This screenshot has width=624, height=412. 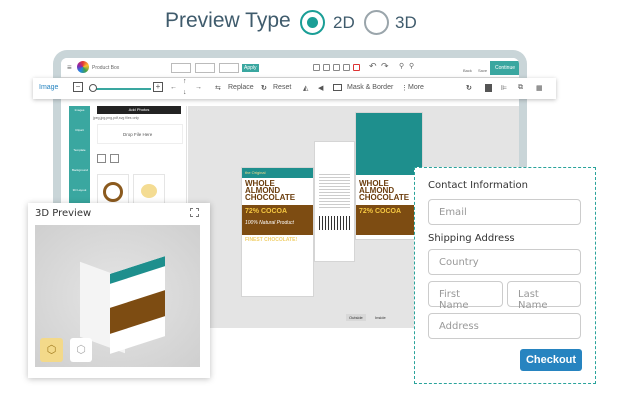 I want to click on replace-icon: ⇆, so click(x=218, y=88).